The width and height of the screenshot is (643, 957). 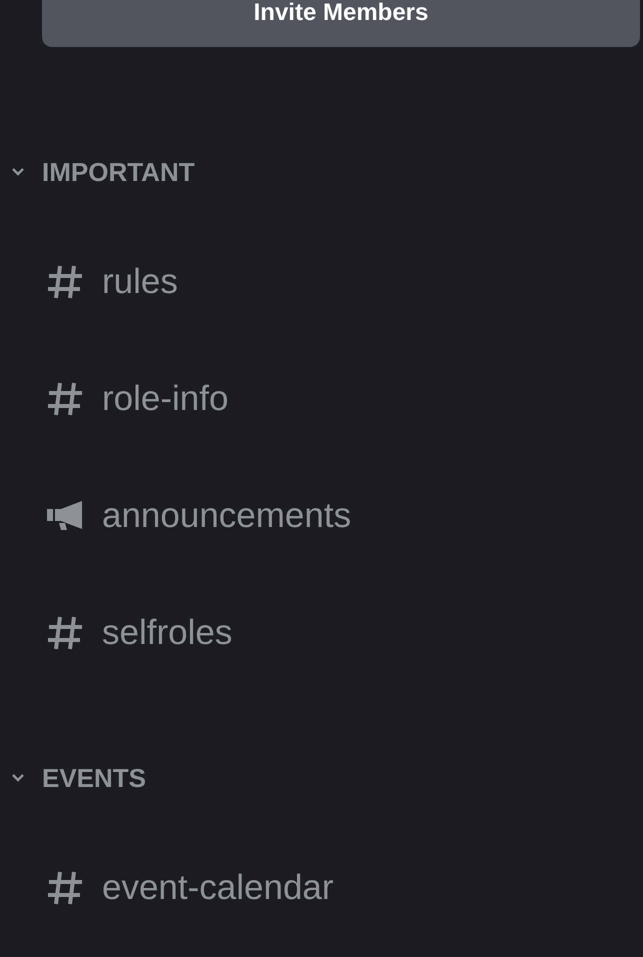 What do you see at coordinates (341, 23) in the screenshot?
I see `invite-members-button: Invite Members` at bounding box center [341, 23].